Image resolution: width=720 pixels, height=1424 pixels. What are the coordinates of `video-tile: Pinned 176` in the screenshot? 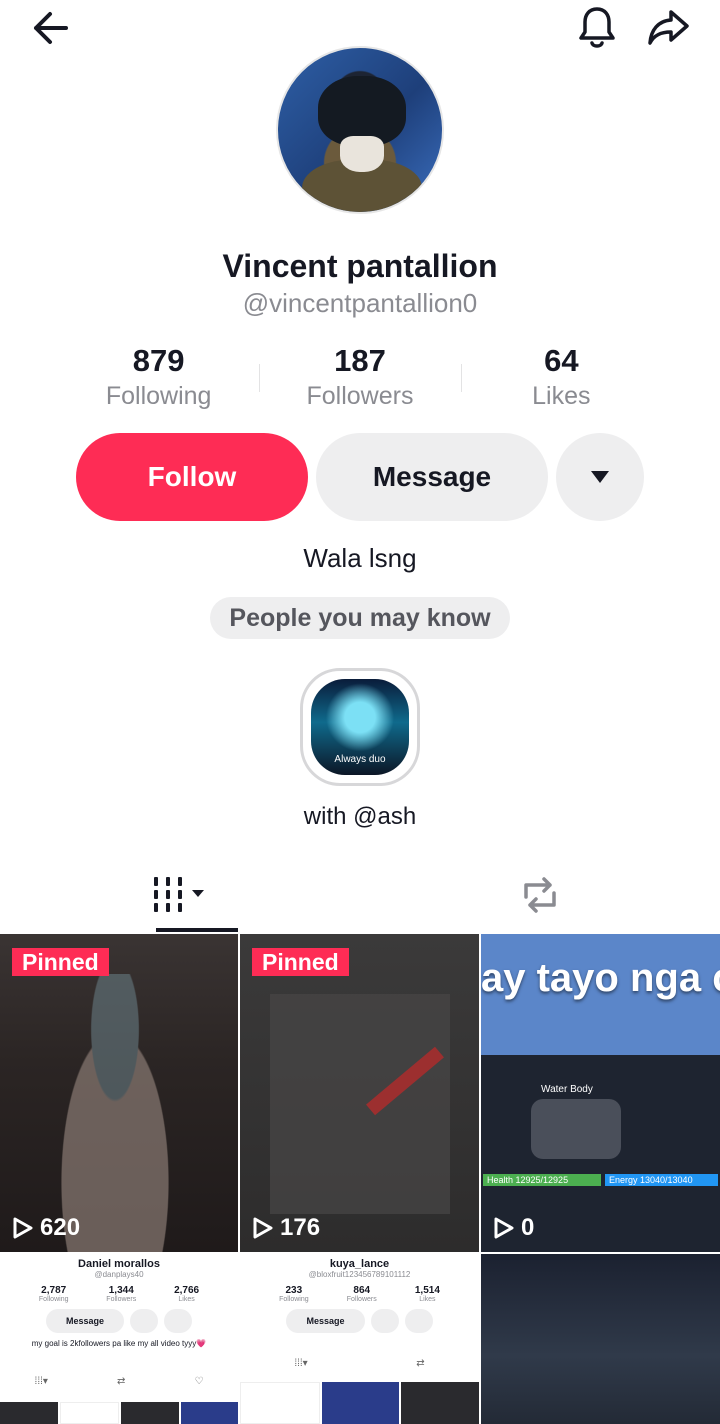 It's located at (359, 1093).